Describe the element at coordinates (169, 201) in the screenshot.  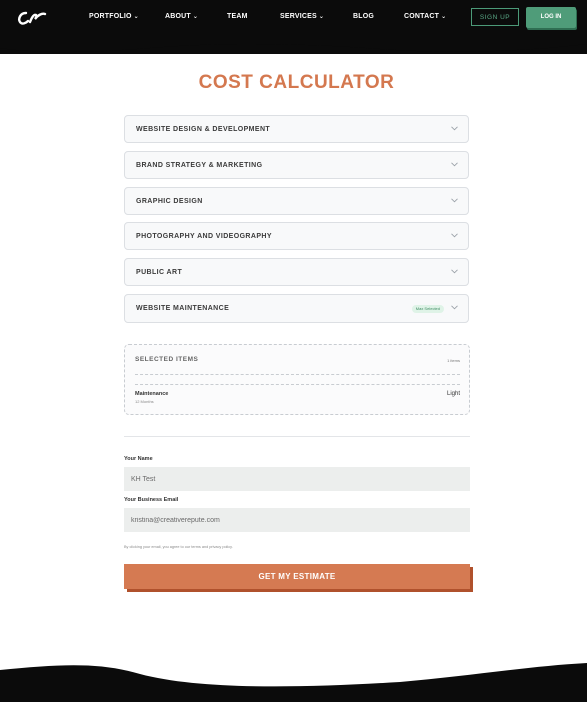
I see `accordion-label: GRAPHIC DESIGN` at that location.